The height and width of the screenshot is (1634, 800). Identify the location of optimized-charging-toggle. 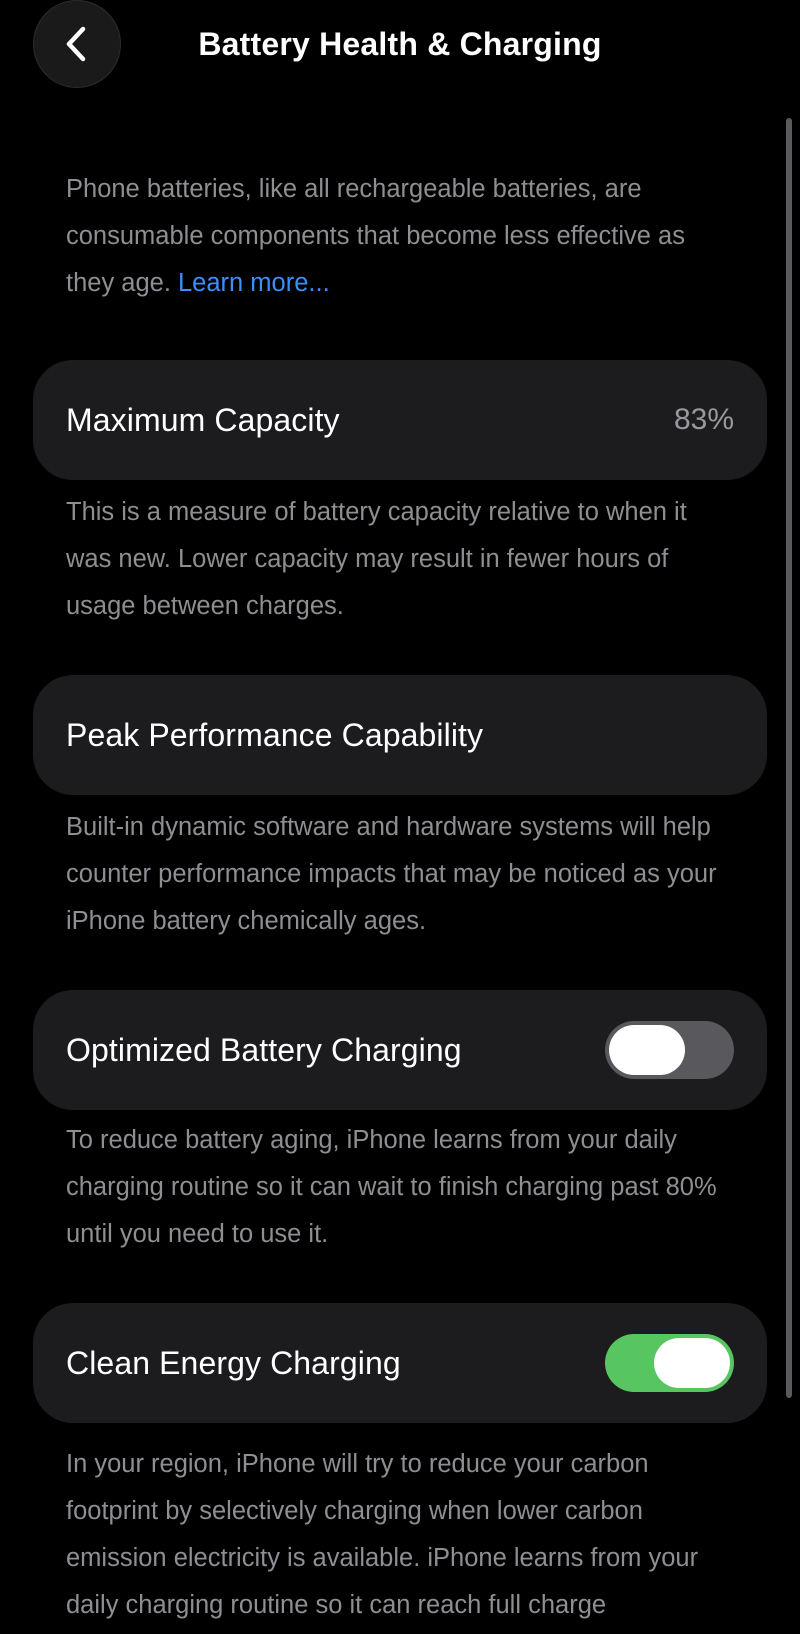
(669, 1050).